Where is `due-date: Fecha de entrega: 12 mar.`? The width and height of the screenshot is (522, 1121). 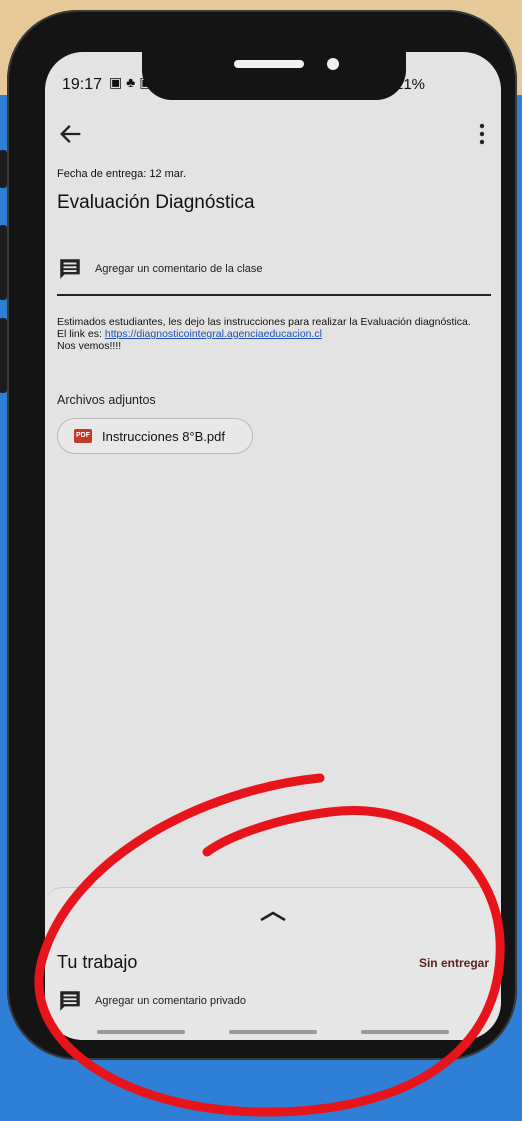
due-date: Fecha de entrega: 12 mar. is located at coordinates (122, 174).